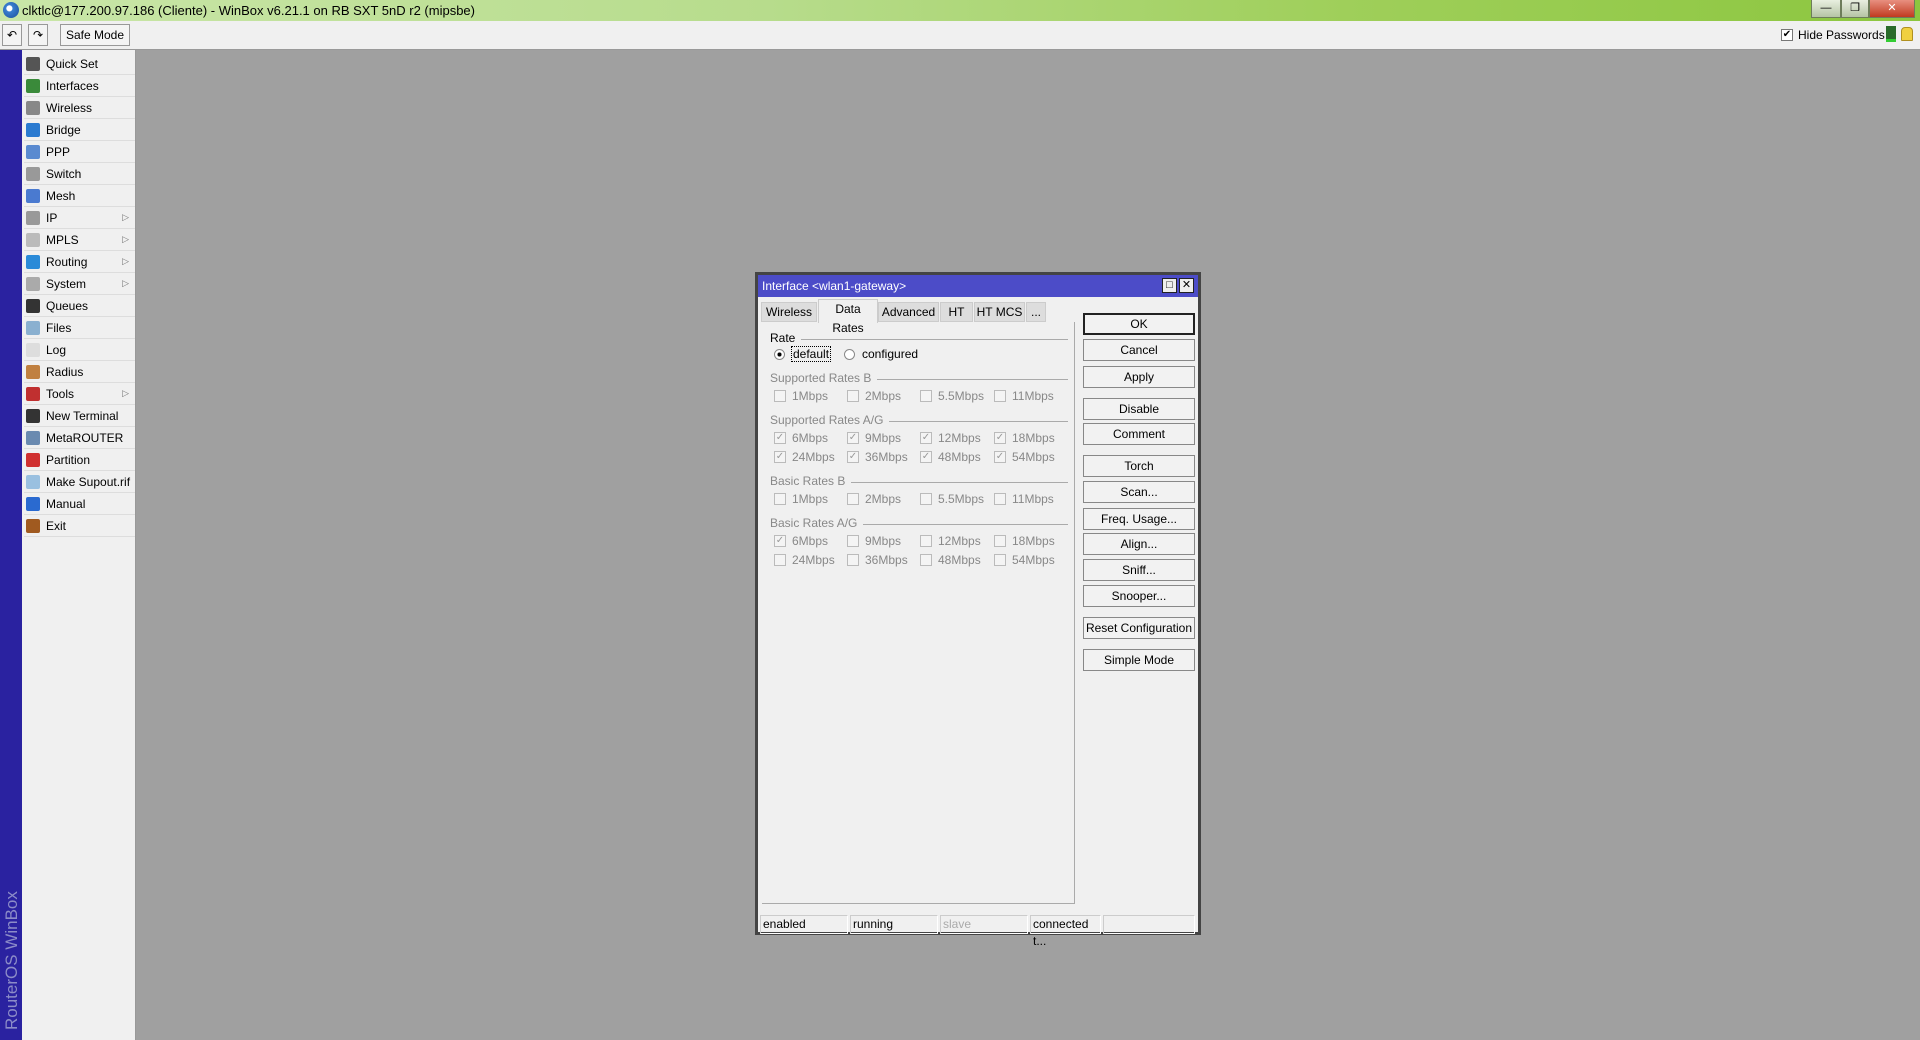 The height and width of the screenshot is (1040, 1920). Describe the element at coordinates (834, 286) in the screenshot. I see `dialog-title: Interface <wlan1-gateway>` at that location.